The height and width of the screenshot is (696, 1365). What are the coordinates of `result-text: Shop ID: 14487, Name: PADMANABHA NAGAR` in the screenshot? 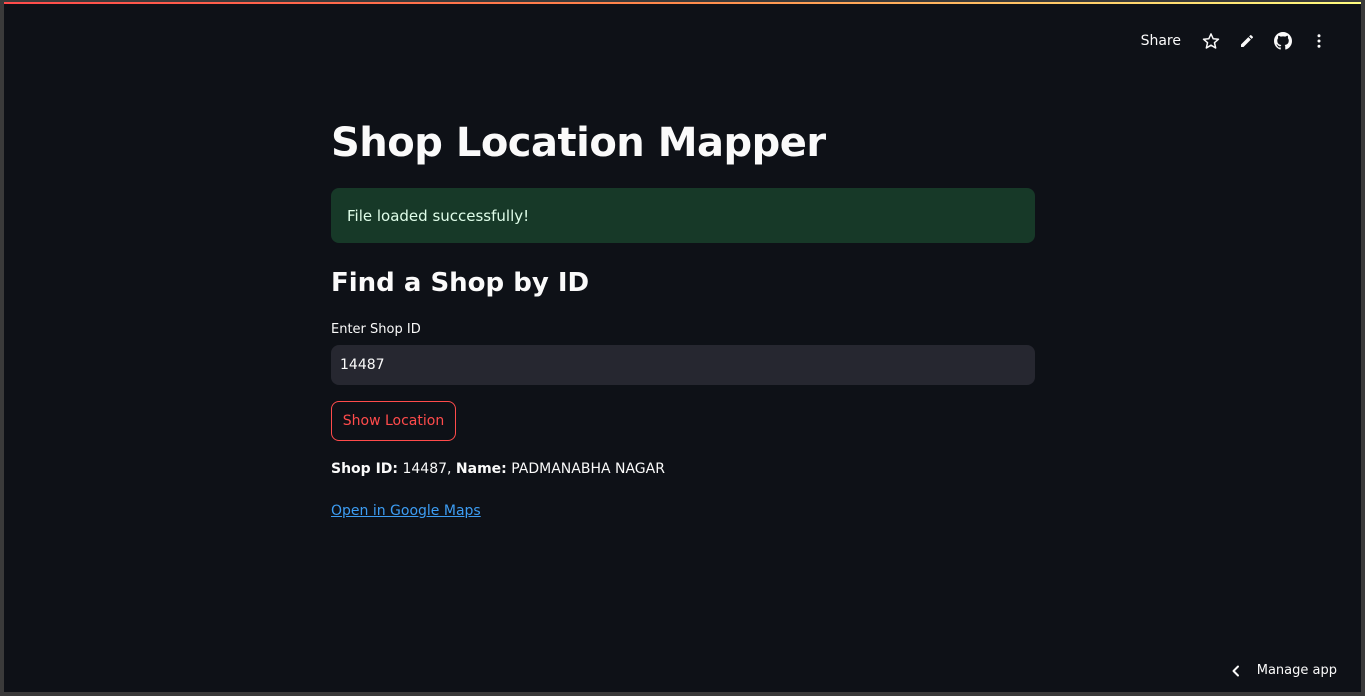 It's located at (498, 469).